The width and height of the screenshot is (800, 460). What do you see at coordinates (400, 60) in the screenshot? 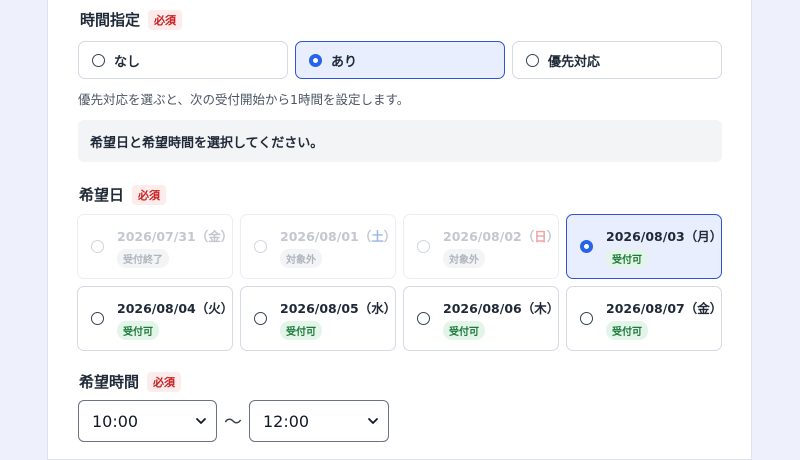
I see `time-option-yes: あり` at bounding box center [400, 60].